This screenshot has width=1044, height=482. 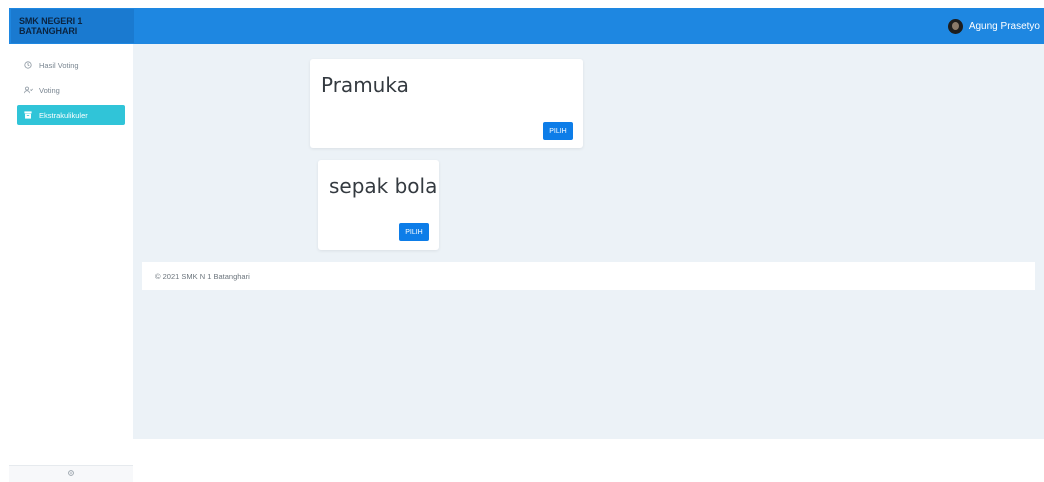 What do you see at coordinates (28, 65) in the screenshot?
I see `clock-icon` at bounding box center [28, 65].